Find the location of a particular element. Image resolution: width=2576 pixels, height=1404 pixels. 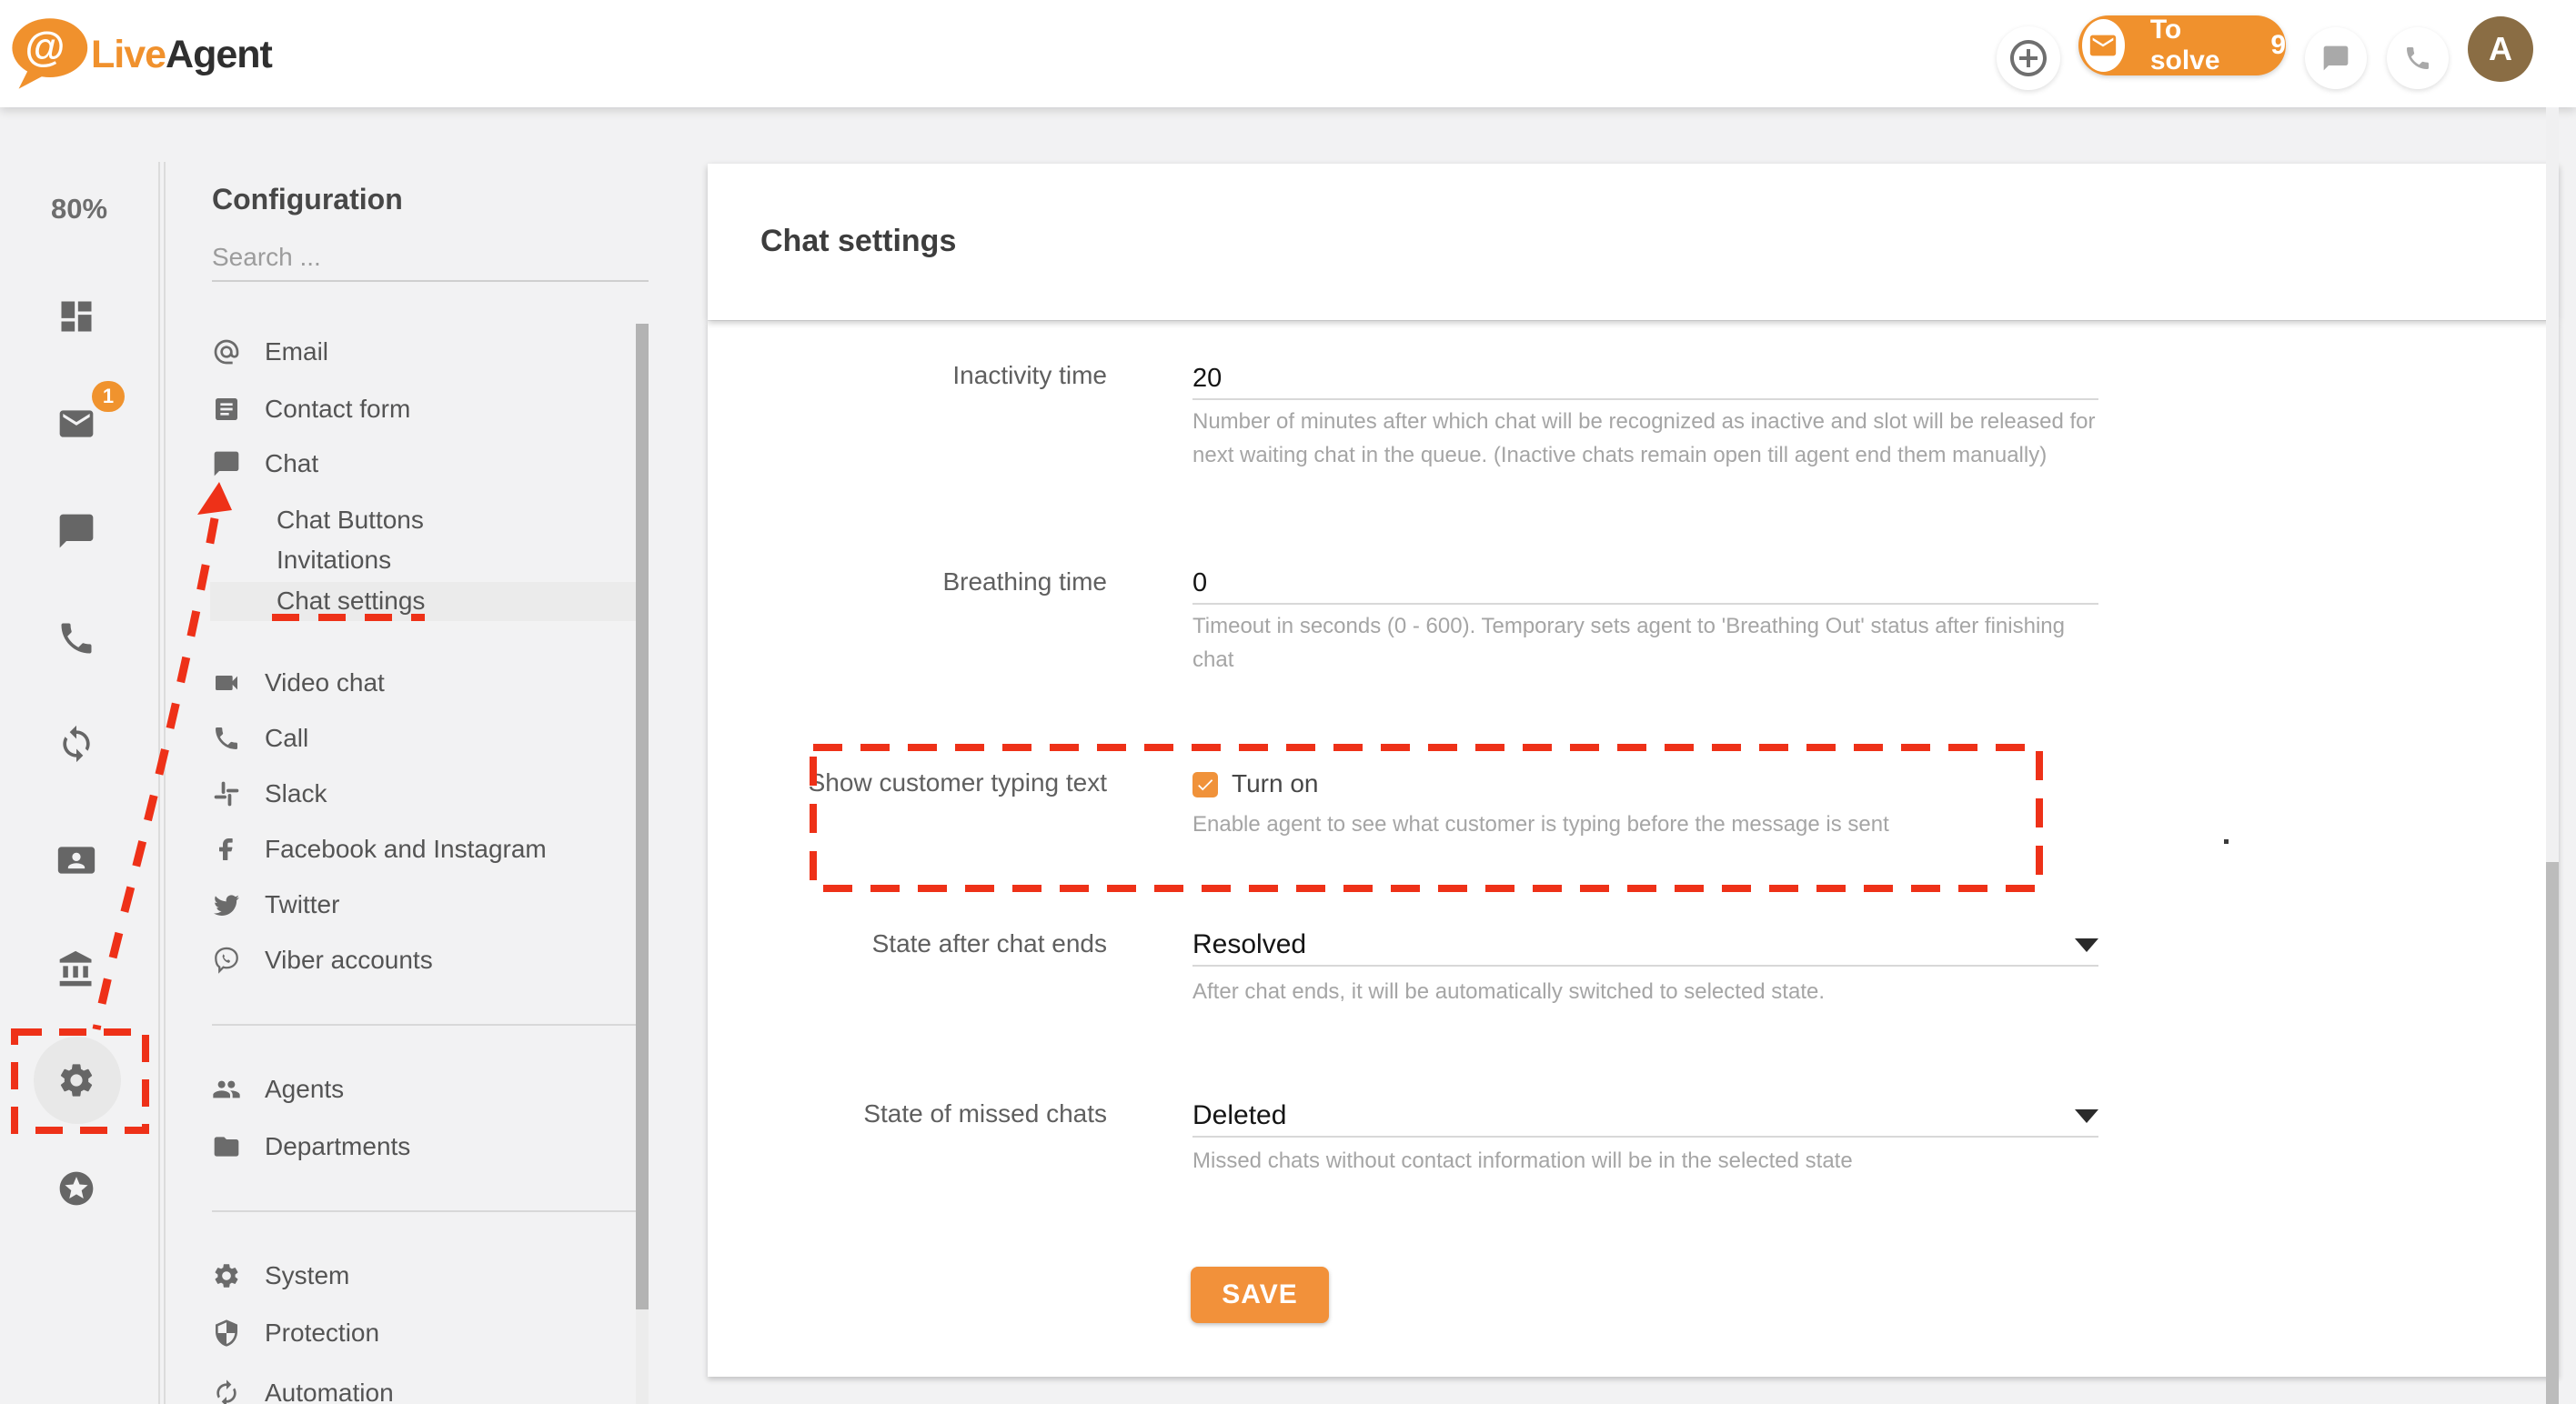

folder-icon is located at coordinates (226, 1146).